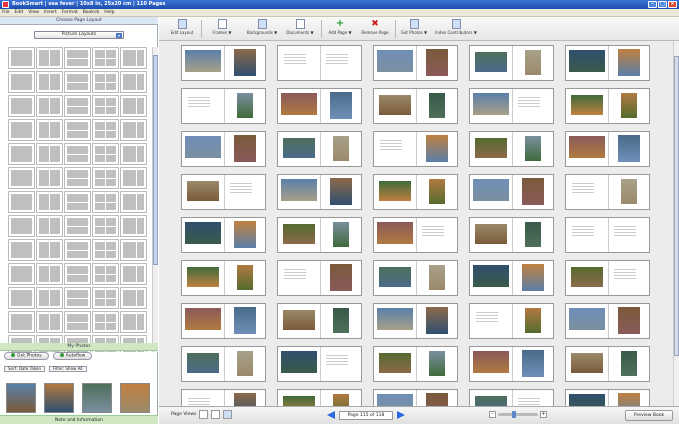  What do you see at coordinates (456, 29) in the screenshot?
I see `index-contributors-button: Index Contributors ▼` at bounding box center [456, 29].